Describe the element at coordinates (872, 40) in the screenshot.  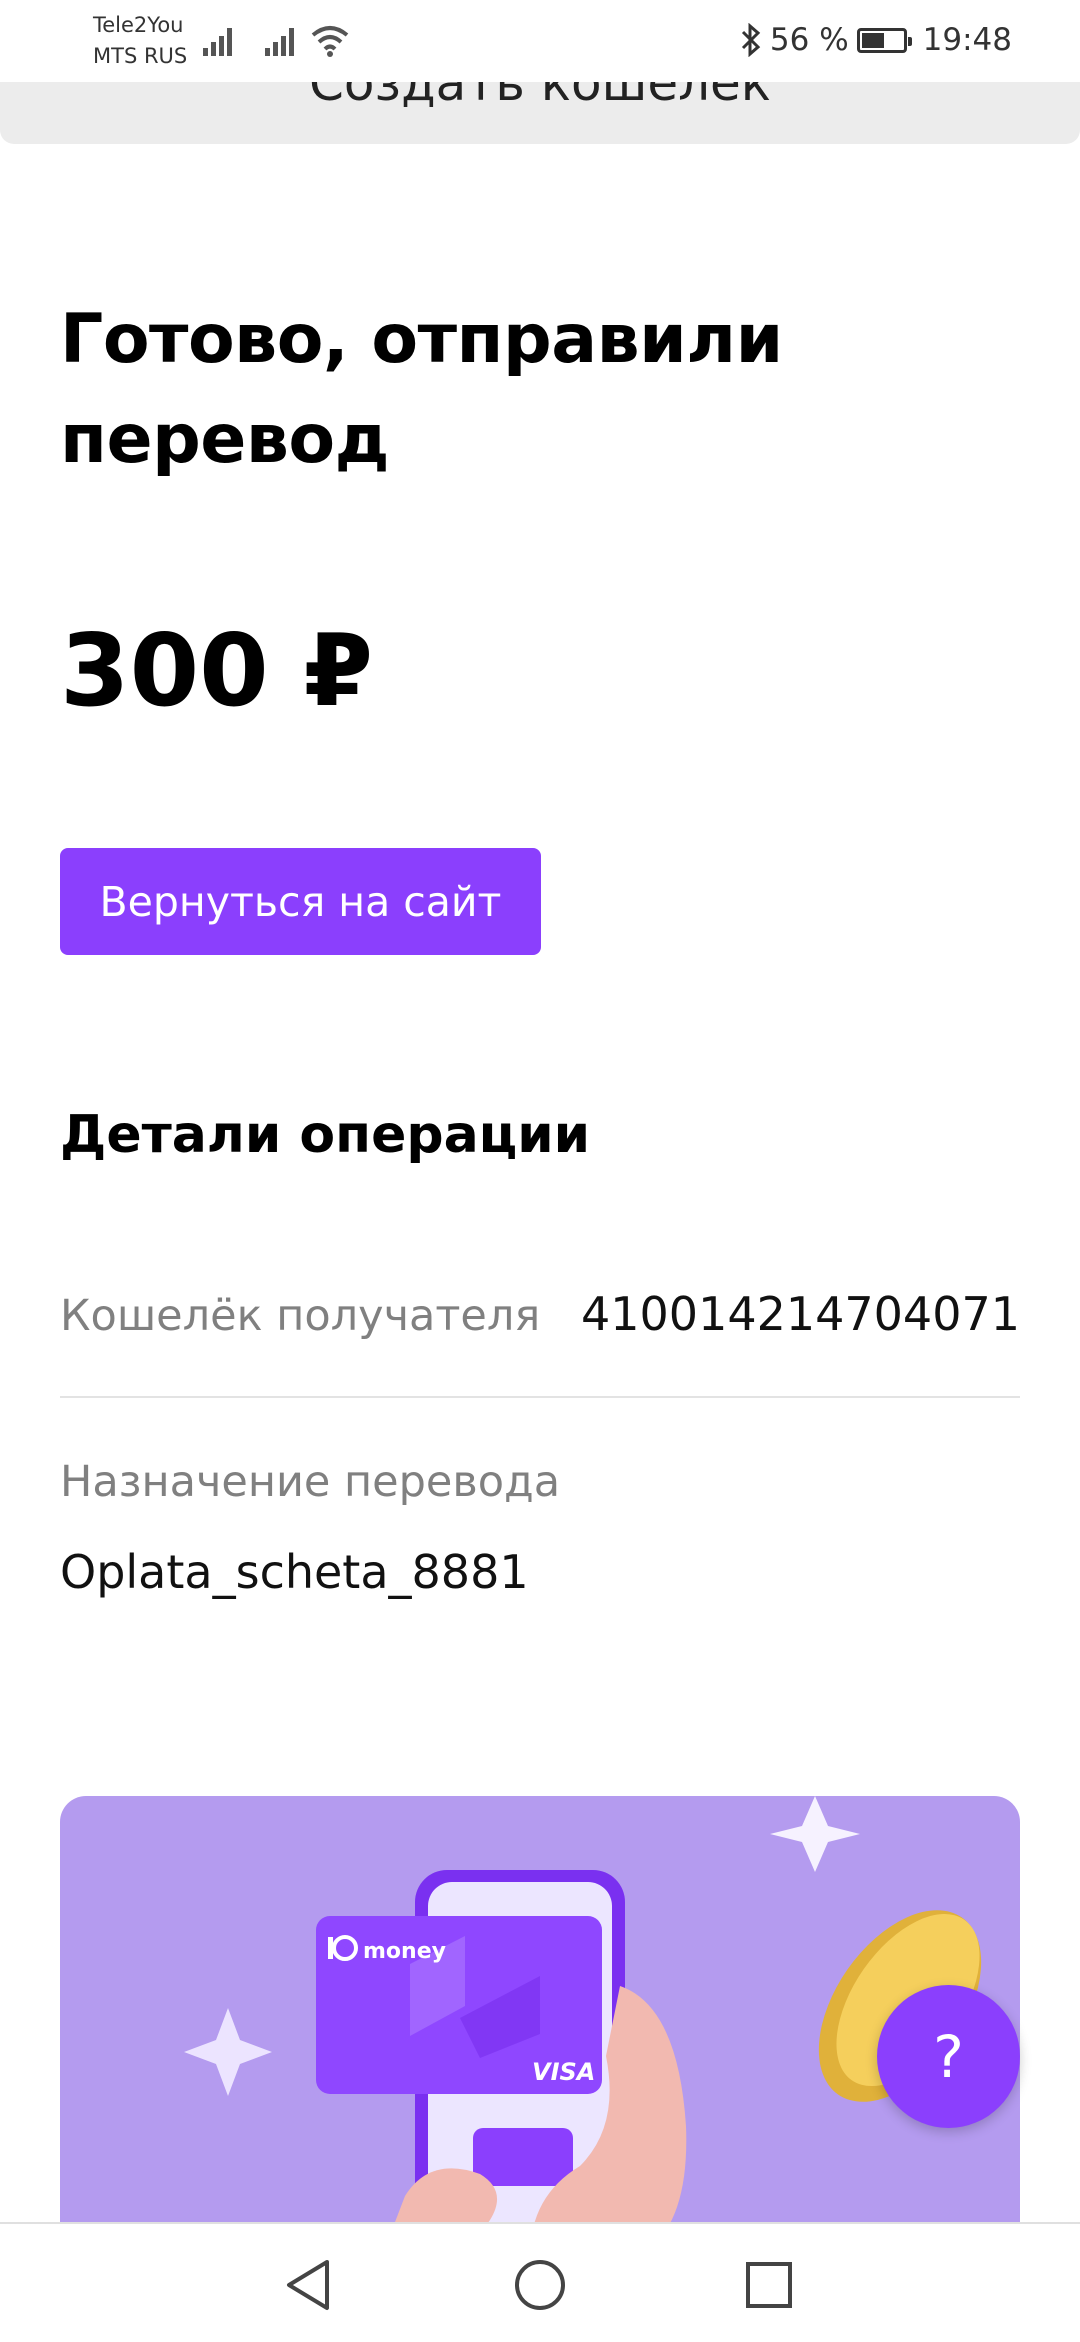
I see `battery-fill` at that location.